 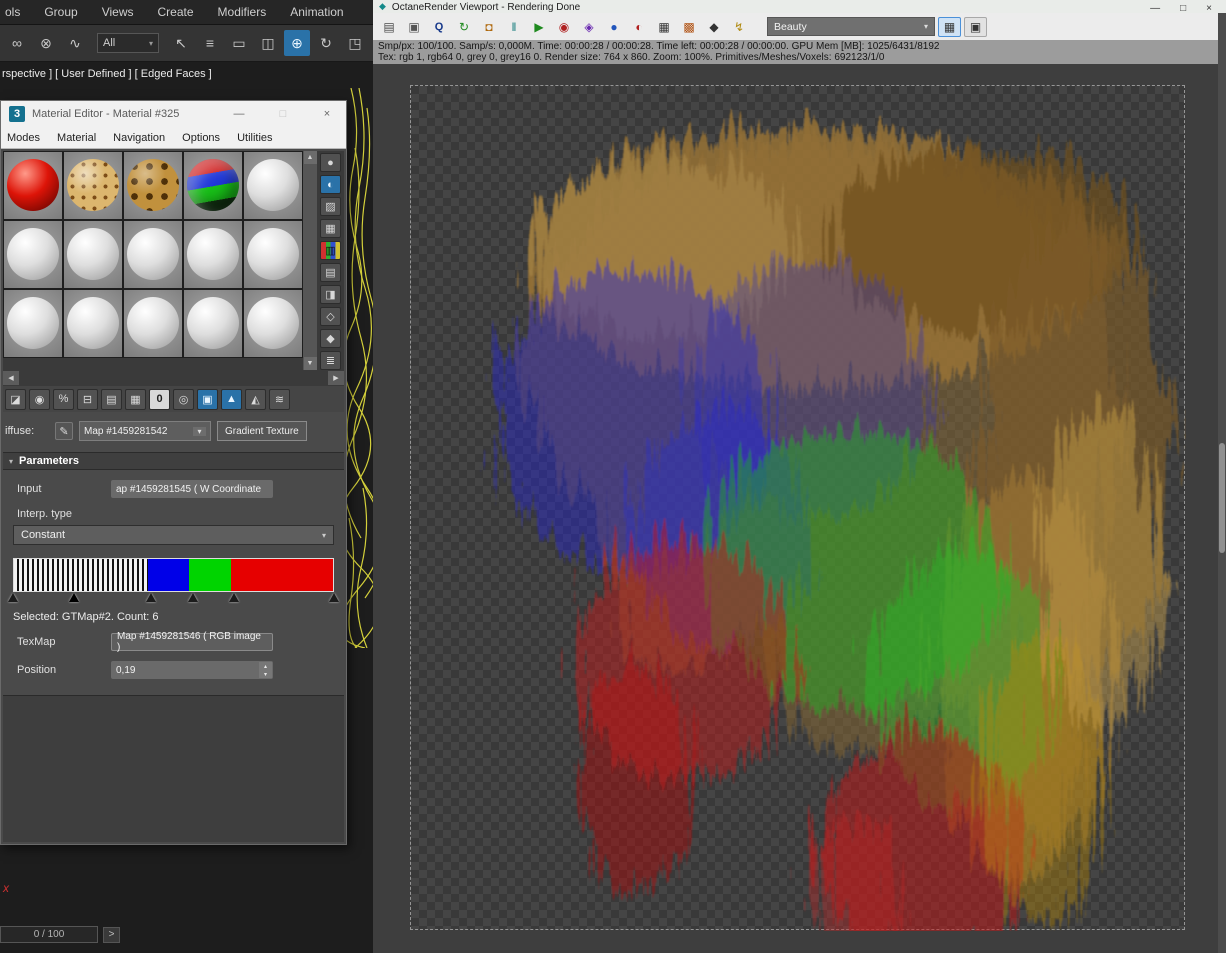 I want to click on sample-slot-layout-icon: ≣, so click(x=330, y=360).